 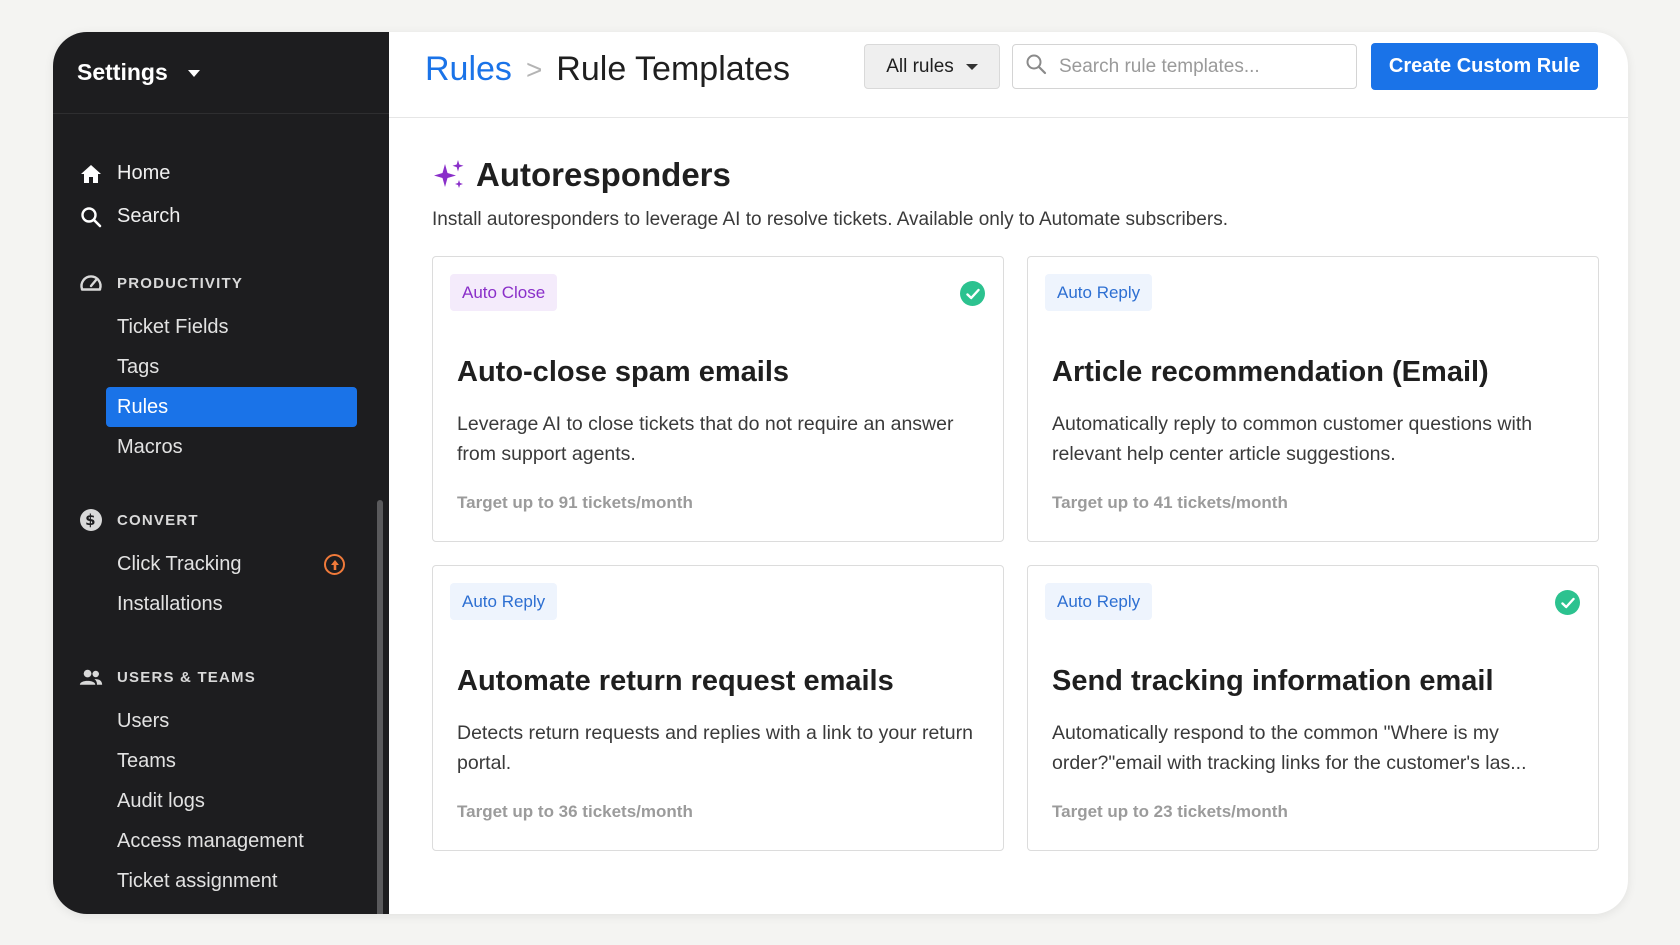 What do you see at coordinates (675, 681) in the screenshot?
I see `card-title: Automate return request emails` at bounding box center [675, 681].